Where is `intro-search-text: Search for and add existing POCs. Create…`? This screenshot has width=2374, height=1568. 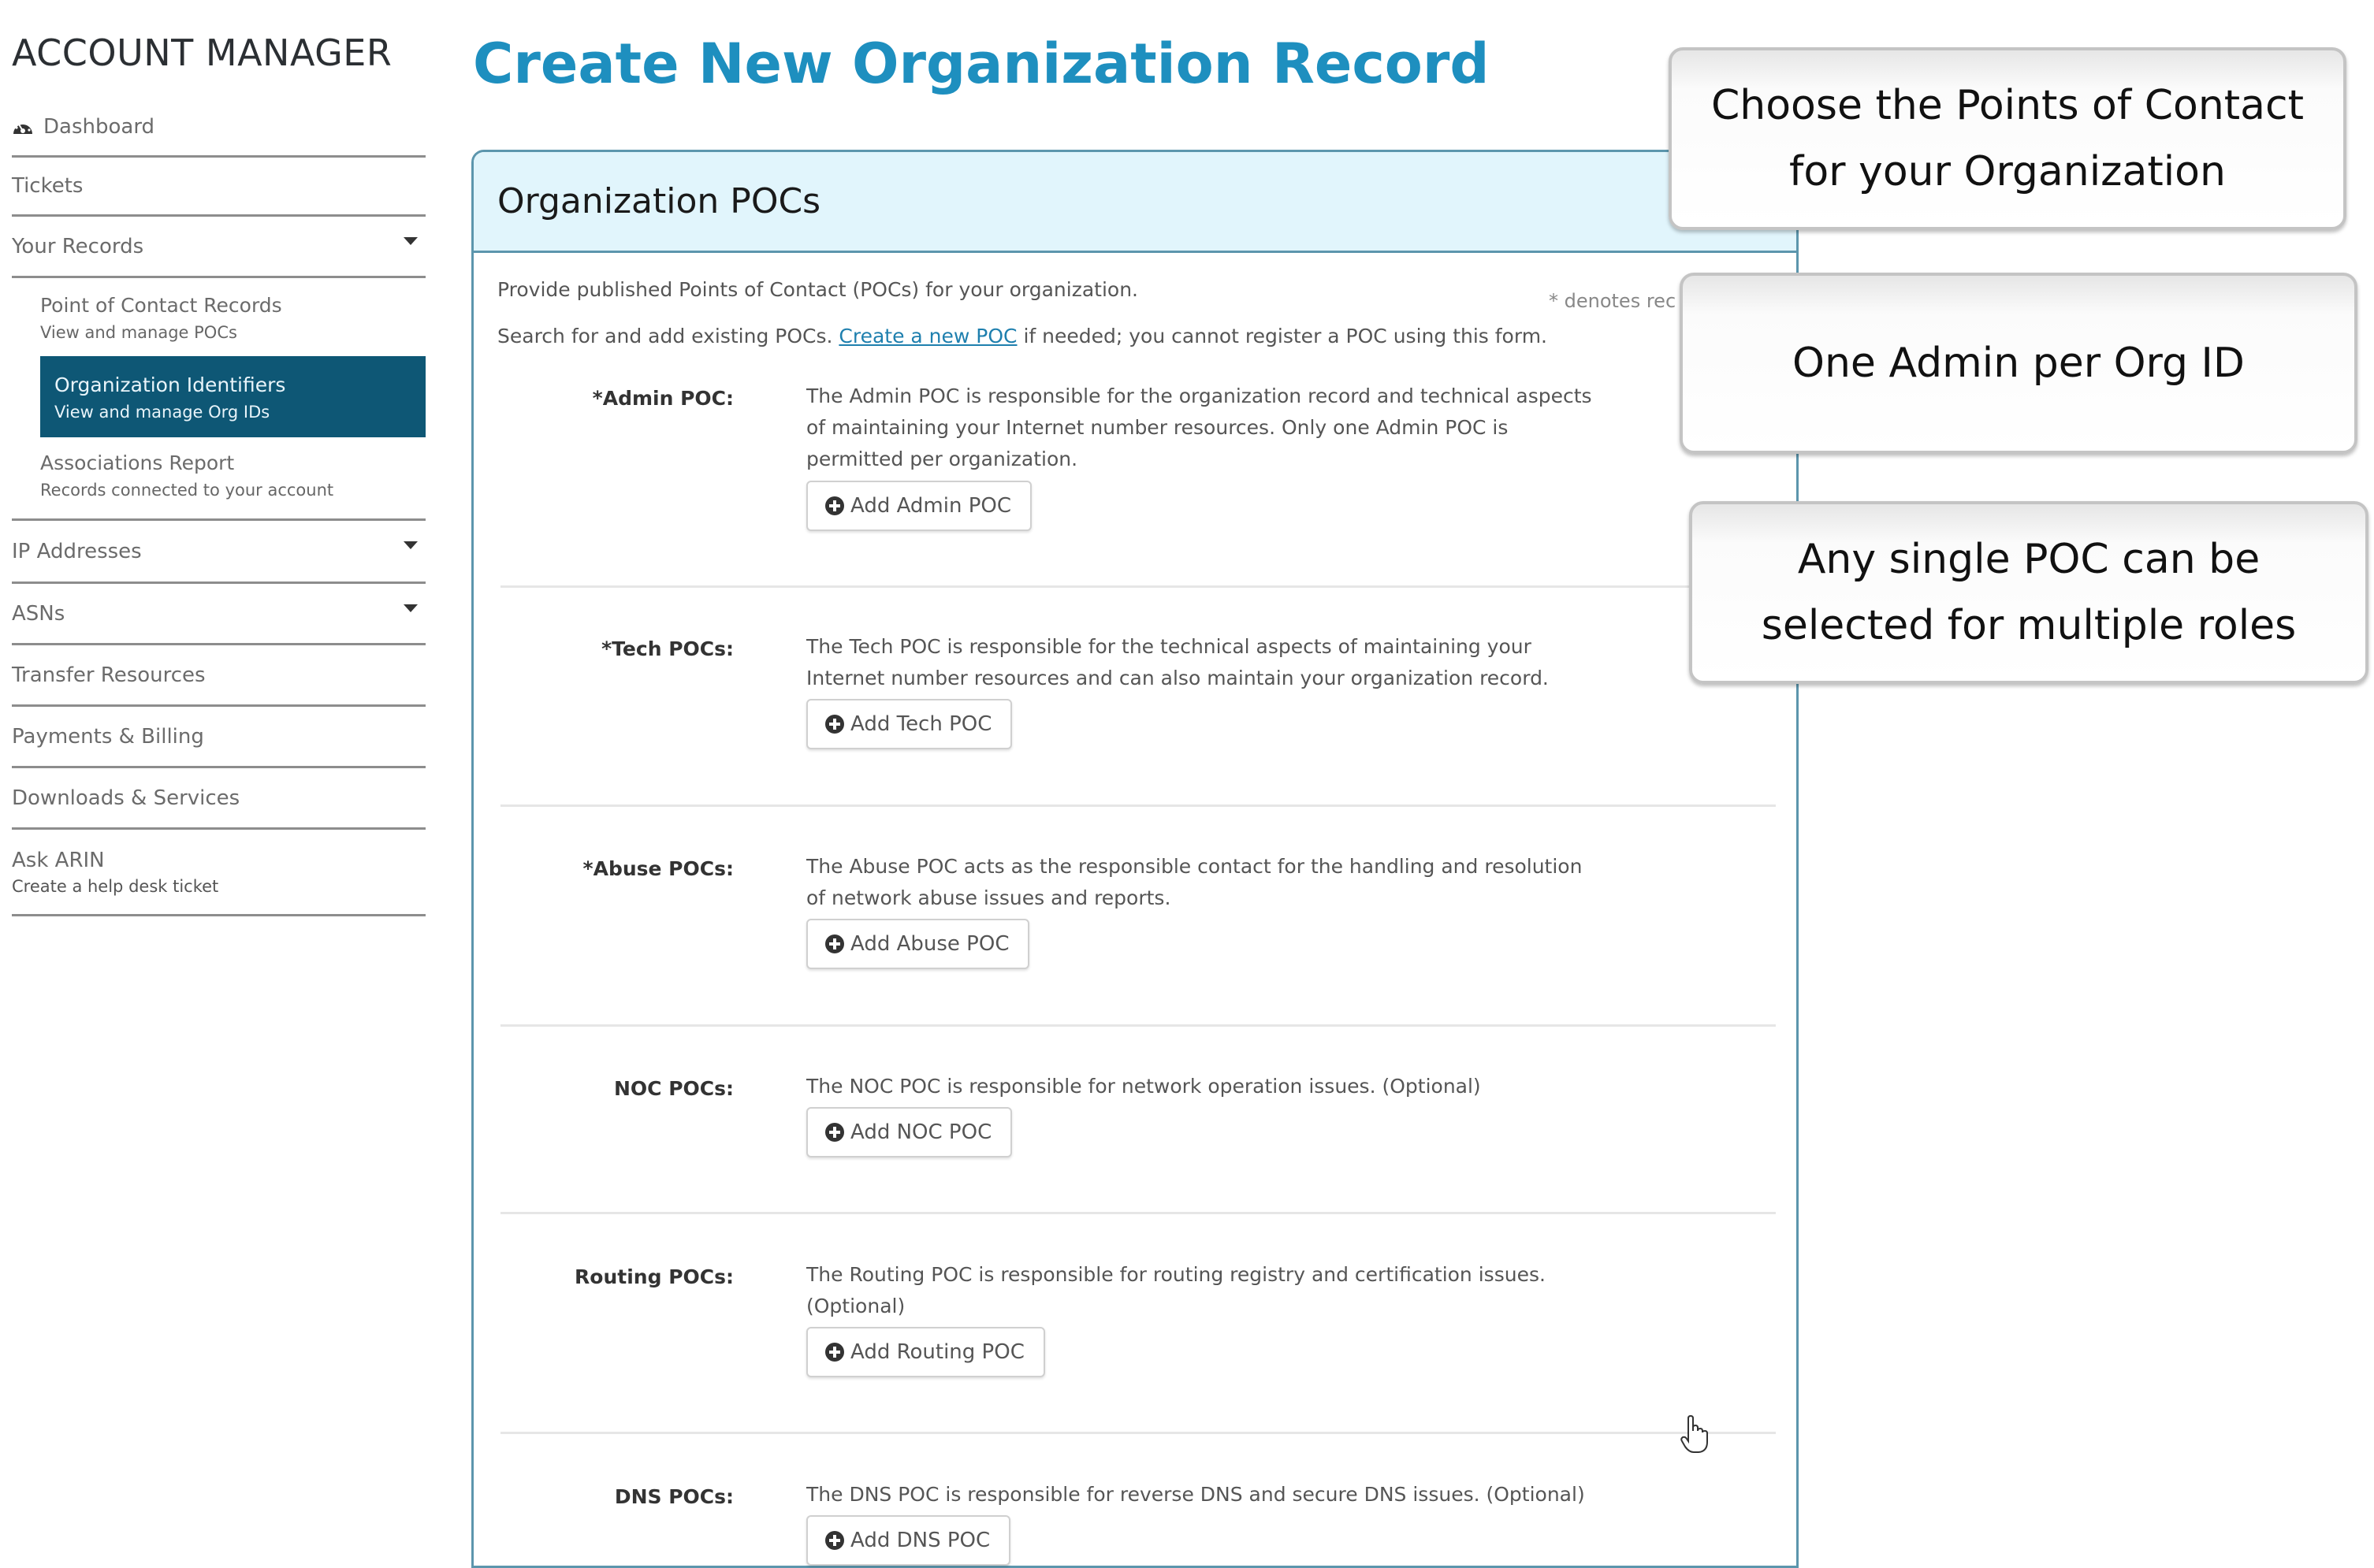 intro-search-text: Search for and add existing POCs. Create… is located at coordinates (1022, 336).